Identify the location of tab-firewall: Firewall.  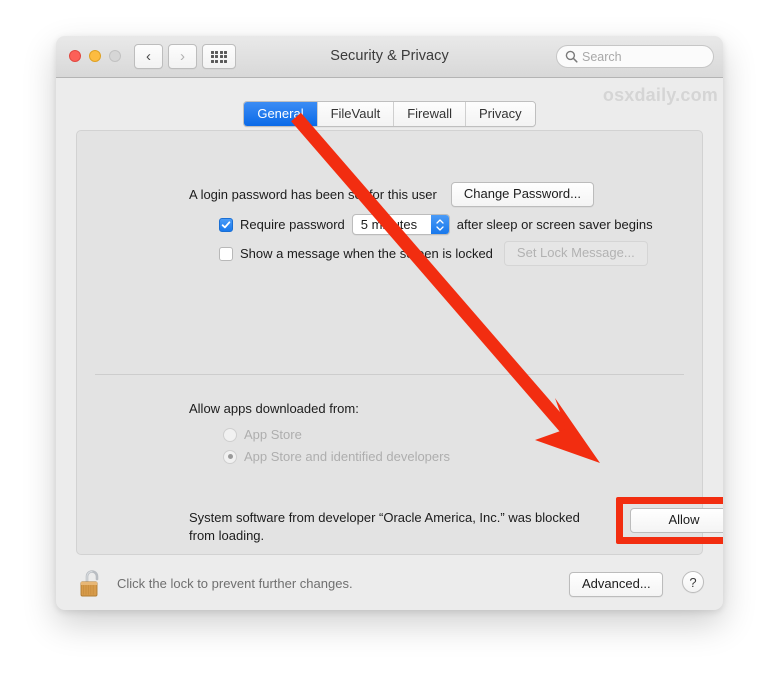
(430, 114).